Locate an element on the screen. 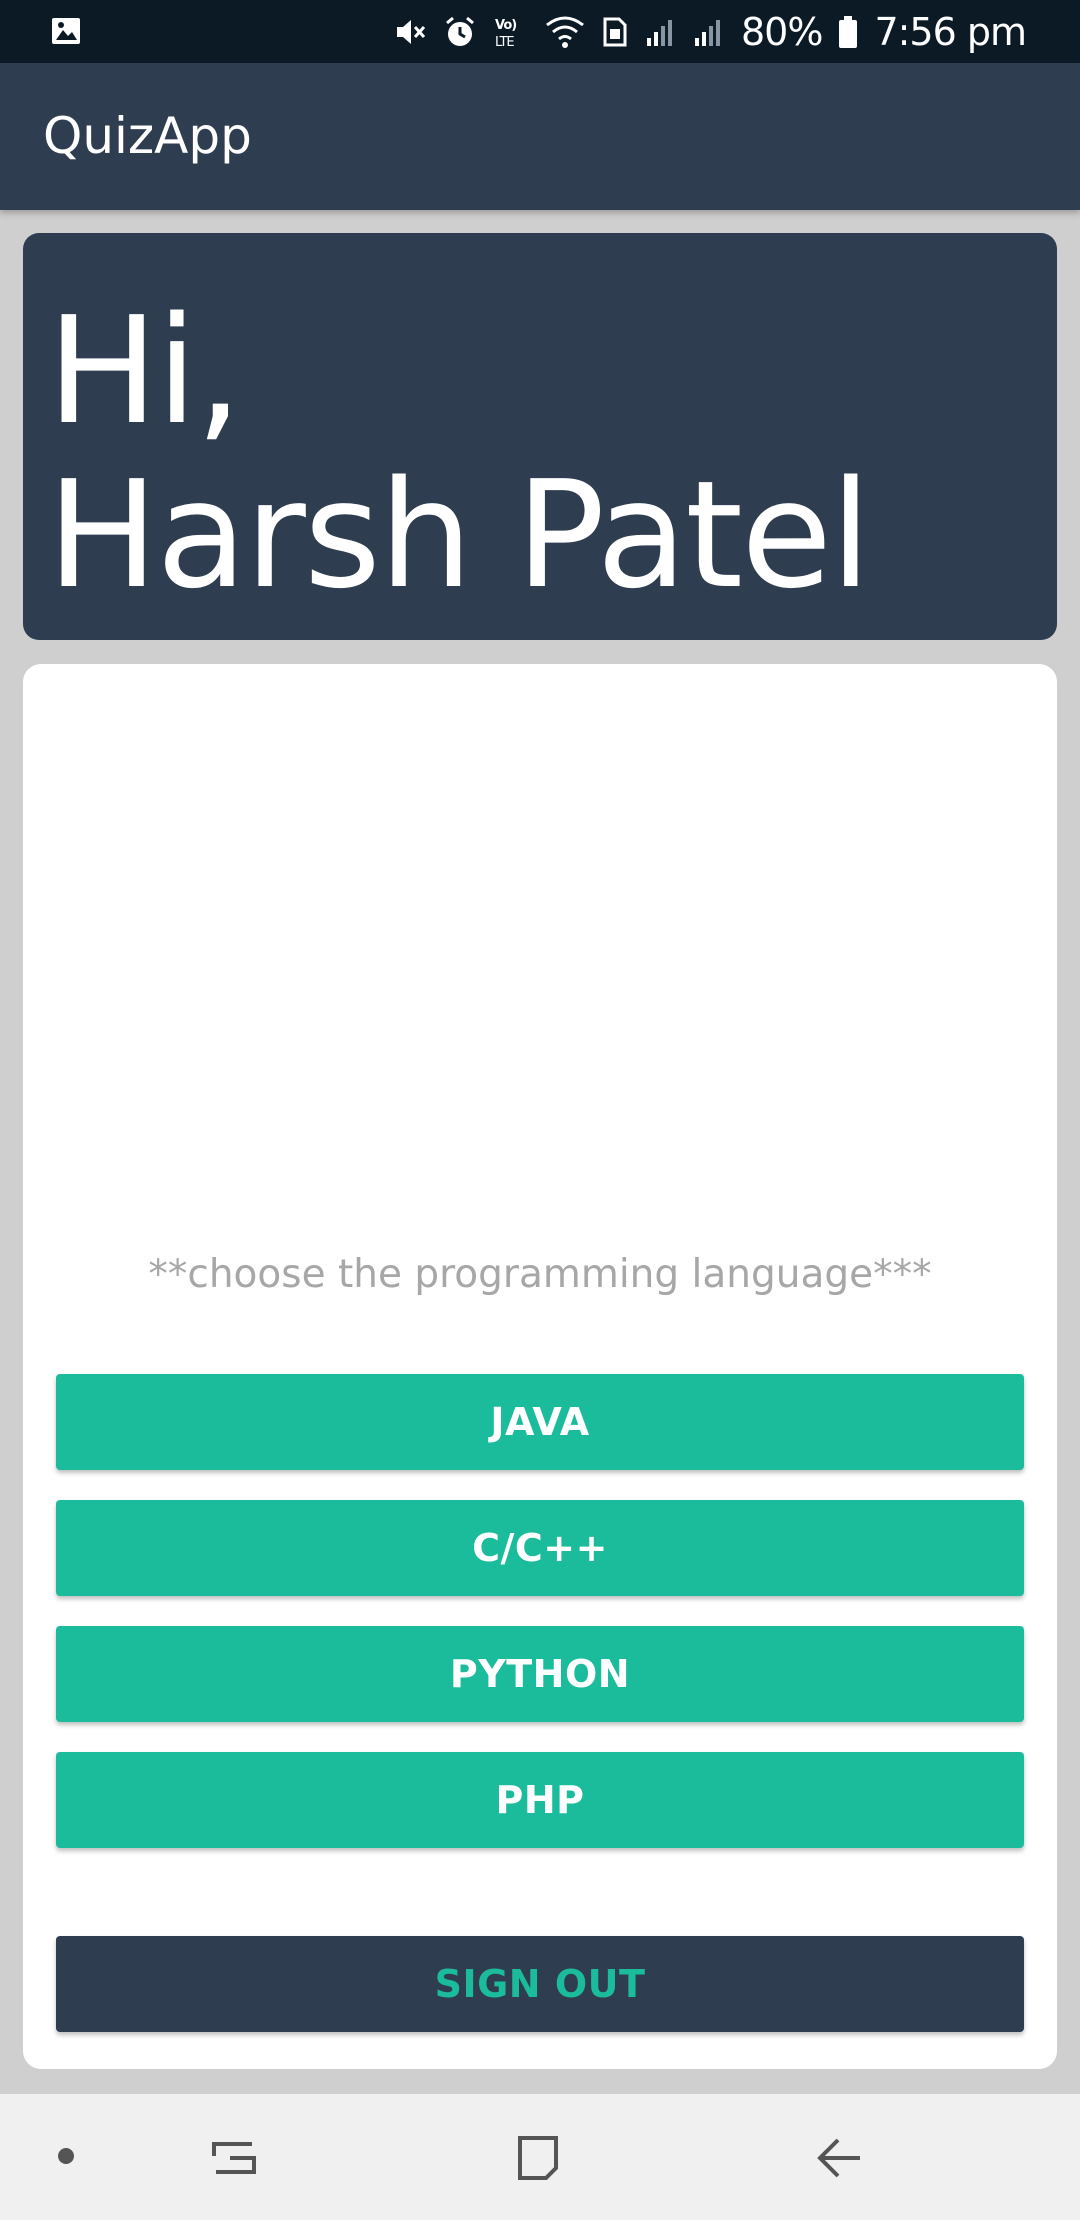 Image resolution: width=1080 pixels, height=2220 pixels. home-icon is located at coordinates (538, 2160).